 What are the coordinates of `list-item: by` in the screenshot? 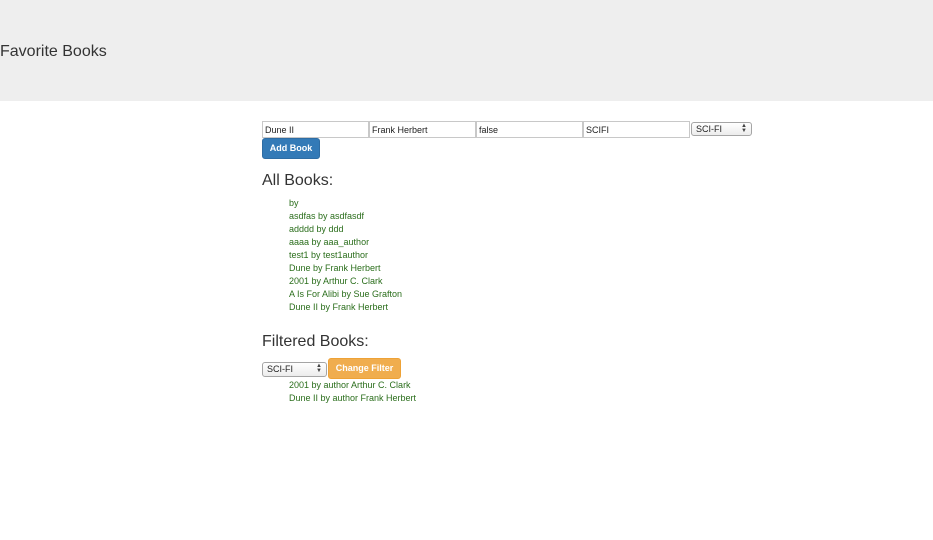 It's located at (294, 203).